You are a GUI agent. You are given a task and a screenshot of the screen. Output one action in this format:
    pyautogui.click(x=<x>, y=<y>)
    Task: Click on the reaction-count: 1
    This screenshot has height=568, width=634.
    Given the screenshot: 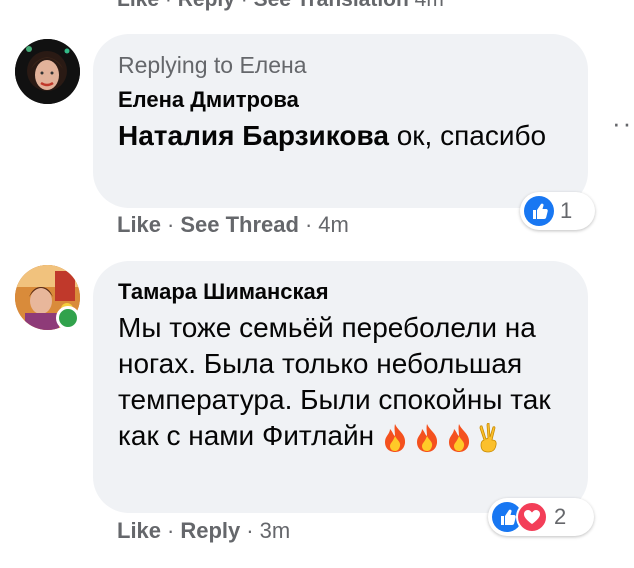 What is the action you would take?
    pyautogui.click(x=566, y=210)
    